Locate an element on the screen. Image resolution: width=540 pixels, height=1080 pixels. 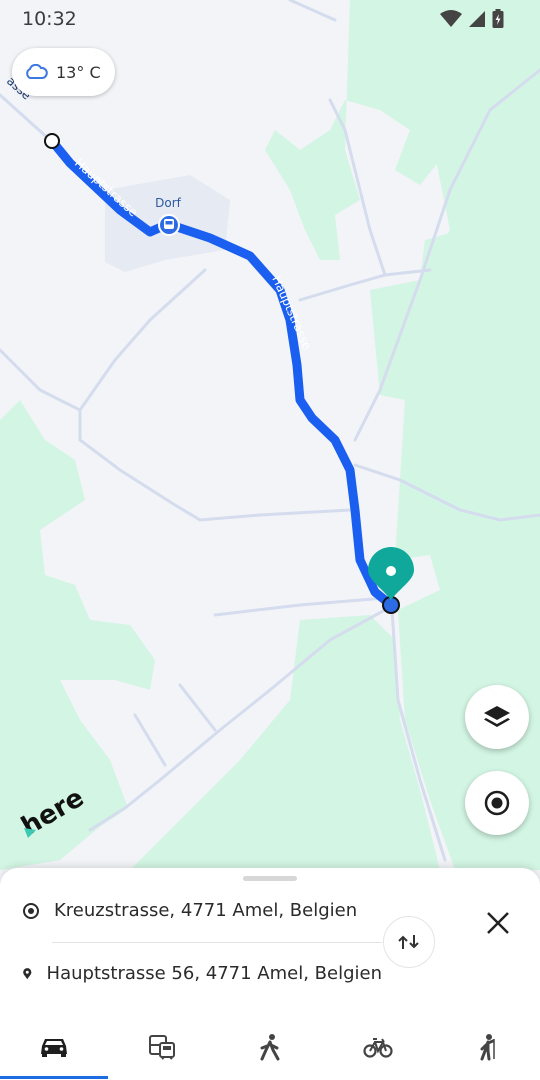
wifi-icon is located at coordinates (451, 18).